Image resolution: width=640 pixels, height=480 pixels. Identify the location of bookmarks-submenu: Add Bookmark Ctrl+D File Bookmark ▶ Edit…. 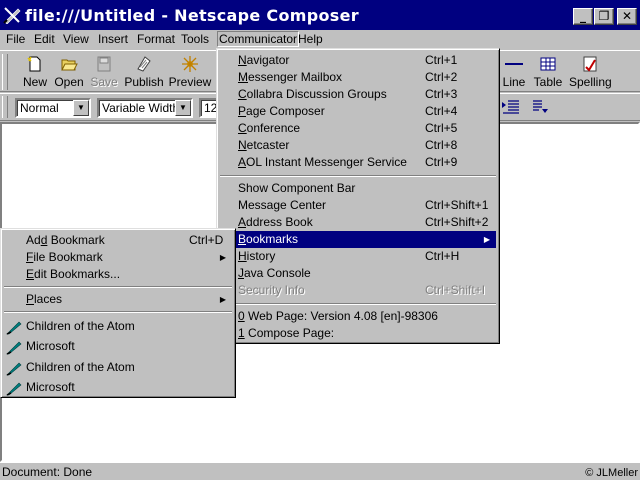
(118, 313).